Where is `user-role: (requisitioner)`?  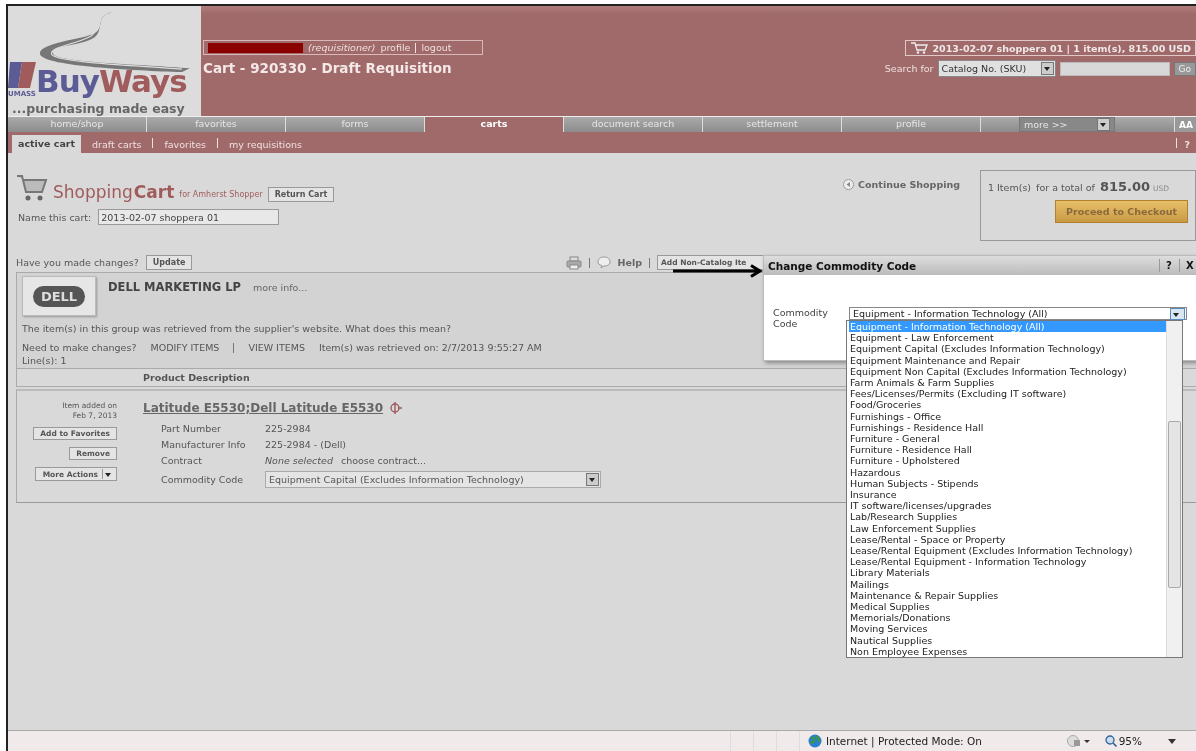 user-role: (requisitioner) is located at coordinates (342, 47).